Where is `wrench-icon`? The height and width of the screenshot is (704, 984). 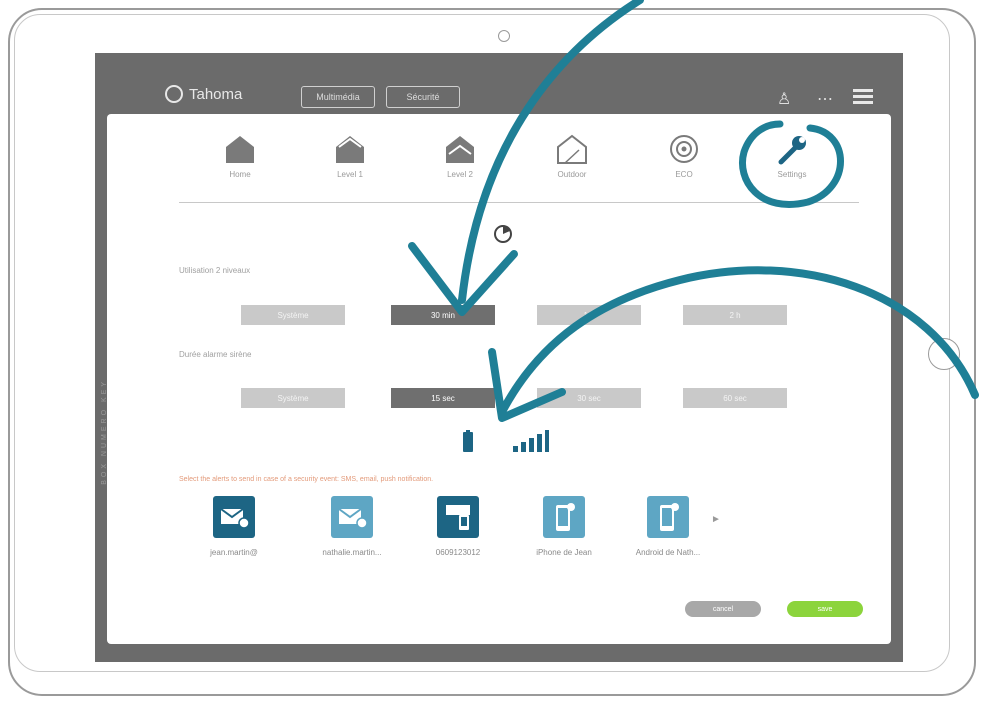
wrench-icon is located at coordinates (792, 150).